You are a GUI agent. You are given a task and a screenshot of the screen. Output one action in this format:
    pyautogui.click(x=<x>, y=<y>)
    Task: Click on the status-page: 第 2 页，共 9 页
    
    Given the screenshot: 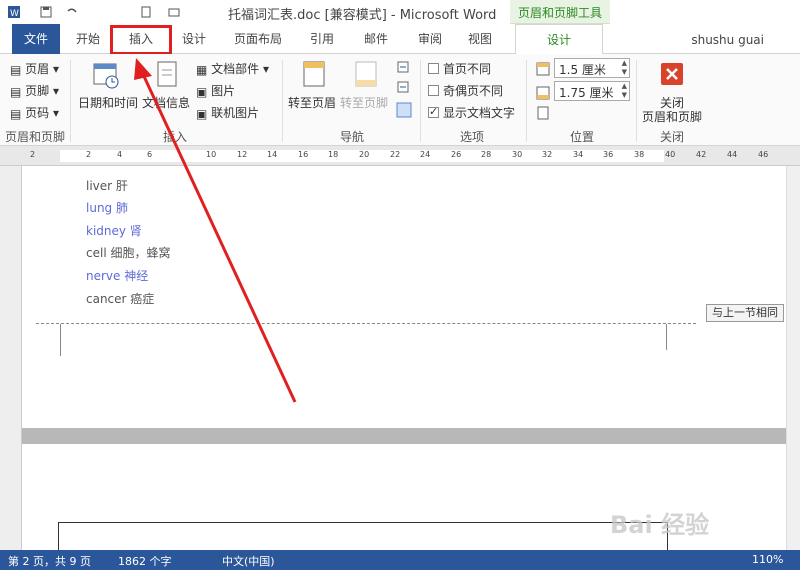 What is the action you would take?
    pyautogui.click(x=49, y=561)
    